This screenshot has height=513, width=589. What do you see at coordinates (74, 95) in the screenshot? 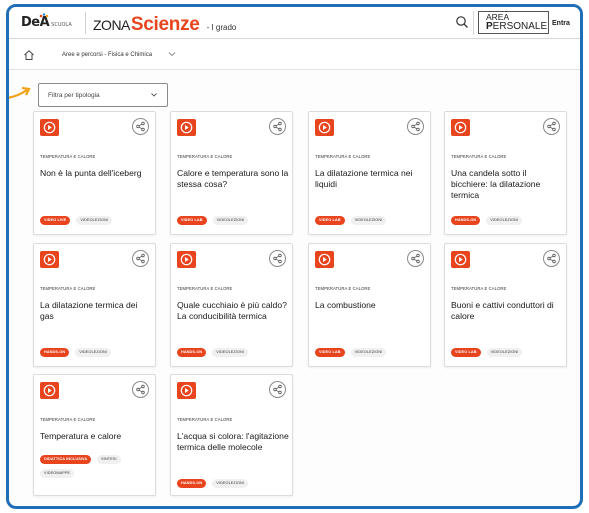
I see `filter-label: Filtra per tipologia` at bounding box center [74, 95].